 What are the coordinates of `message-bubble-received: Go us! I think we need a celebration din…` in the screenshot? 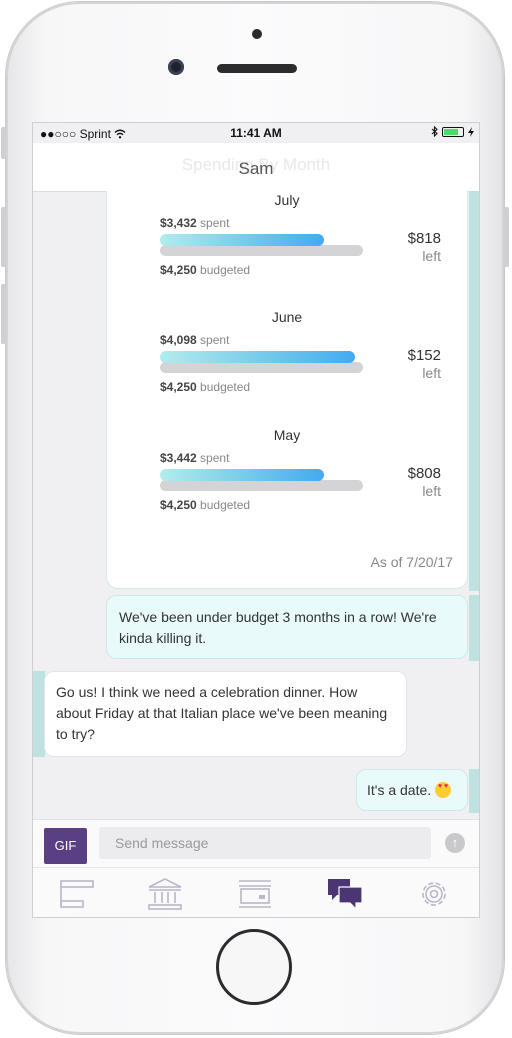 It's located at (225, 714).